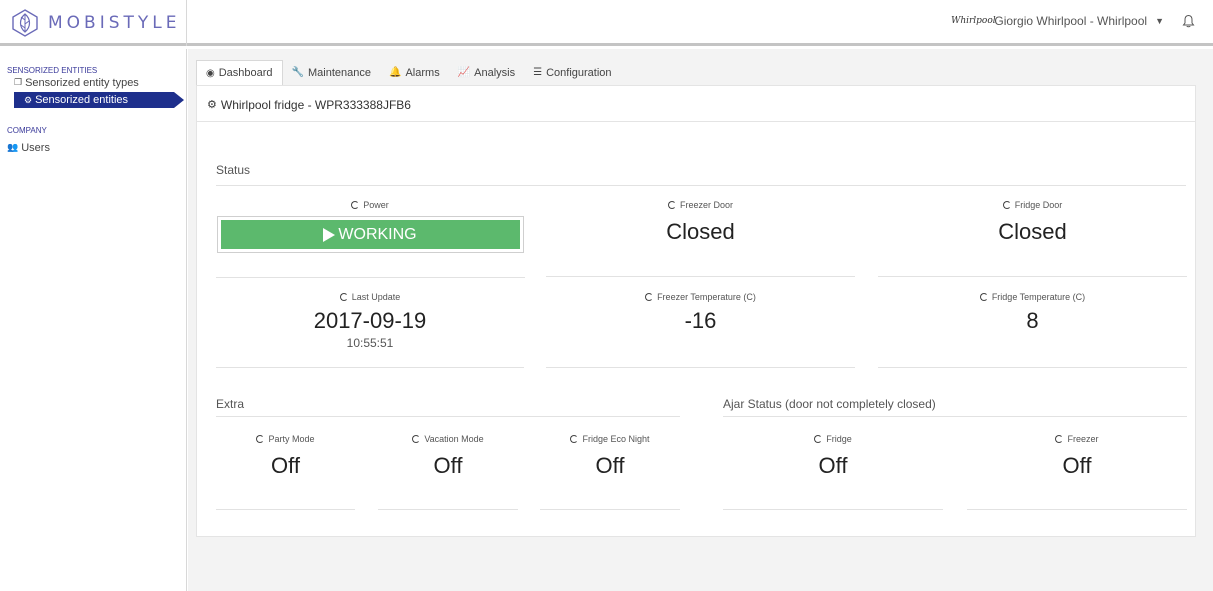 The image size is (1213, 591). I want to click on party-mode-card: Party Mode Off, so click(285, 472).